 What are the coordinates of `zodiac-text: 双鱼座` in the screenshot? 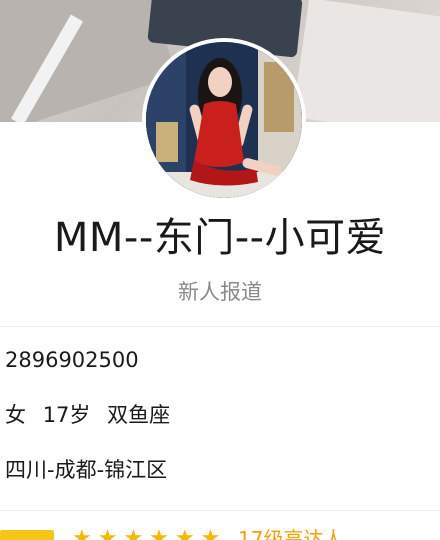 It's located at (139, 415).